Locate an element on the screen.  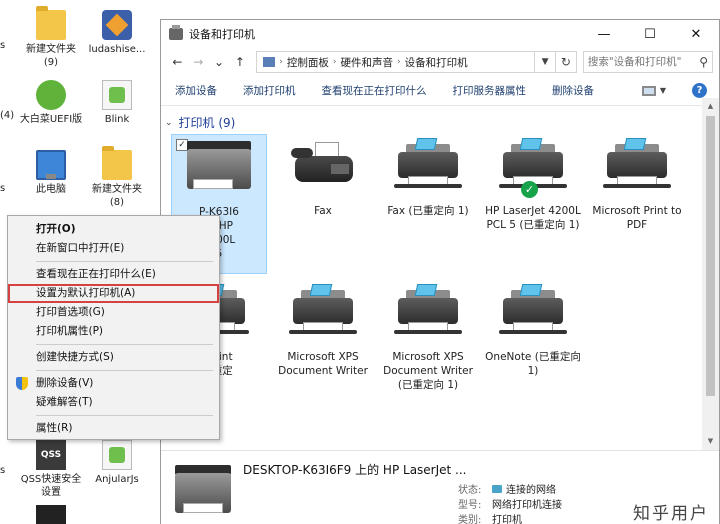
desktop-icon: 新建文件夹 (9) is located at coordinates (51, 37).